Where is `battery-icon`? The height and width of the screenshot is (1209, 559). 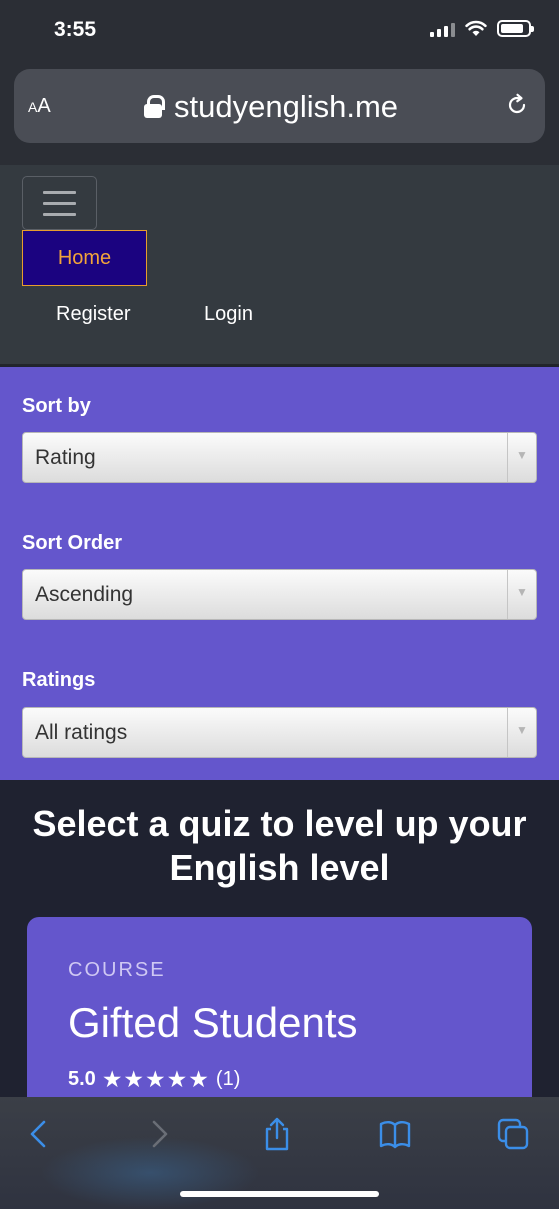
battery-icon is located at coordinates (515, 28).